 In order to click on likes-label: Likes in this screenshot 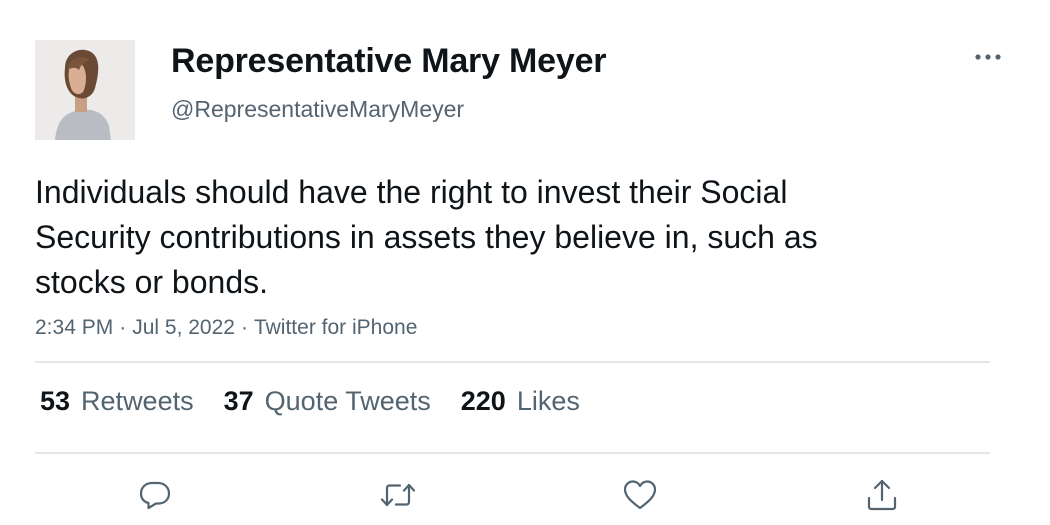, I will do `click(548, 401)`.